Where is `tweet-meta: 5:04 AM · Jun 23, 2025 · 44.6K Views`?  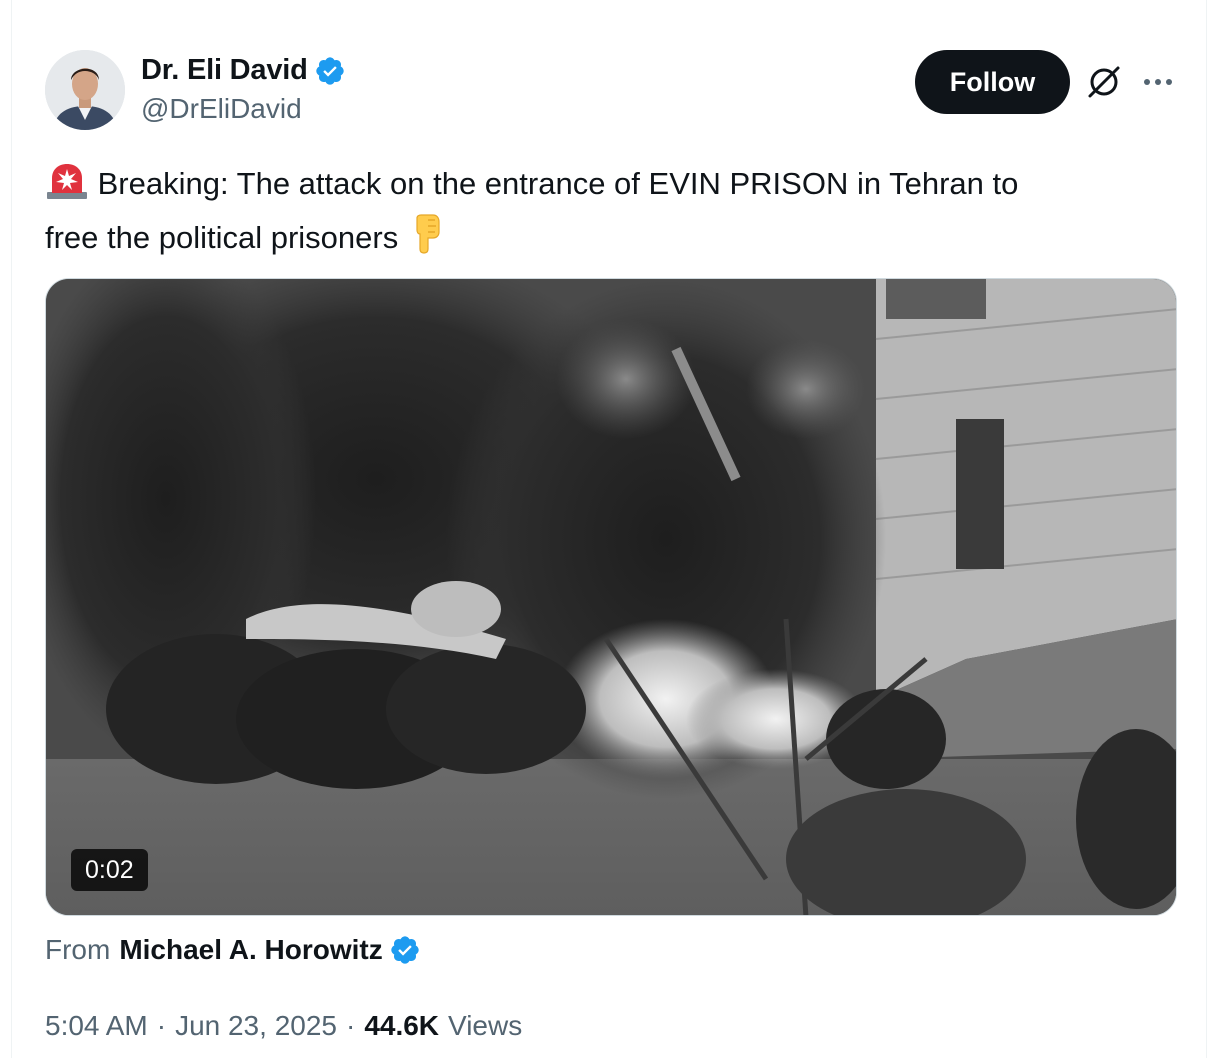
tweet-meta: 5:04 AM · Jun 23, 2025 · 44.6K Views is located at coordinates (283, 1026).